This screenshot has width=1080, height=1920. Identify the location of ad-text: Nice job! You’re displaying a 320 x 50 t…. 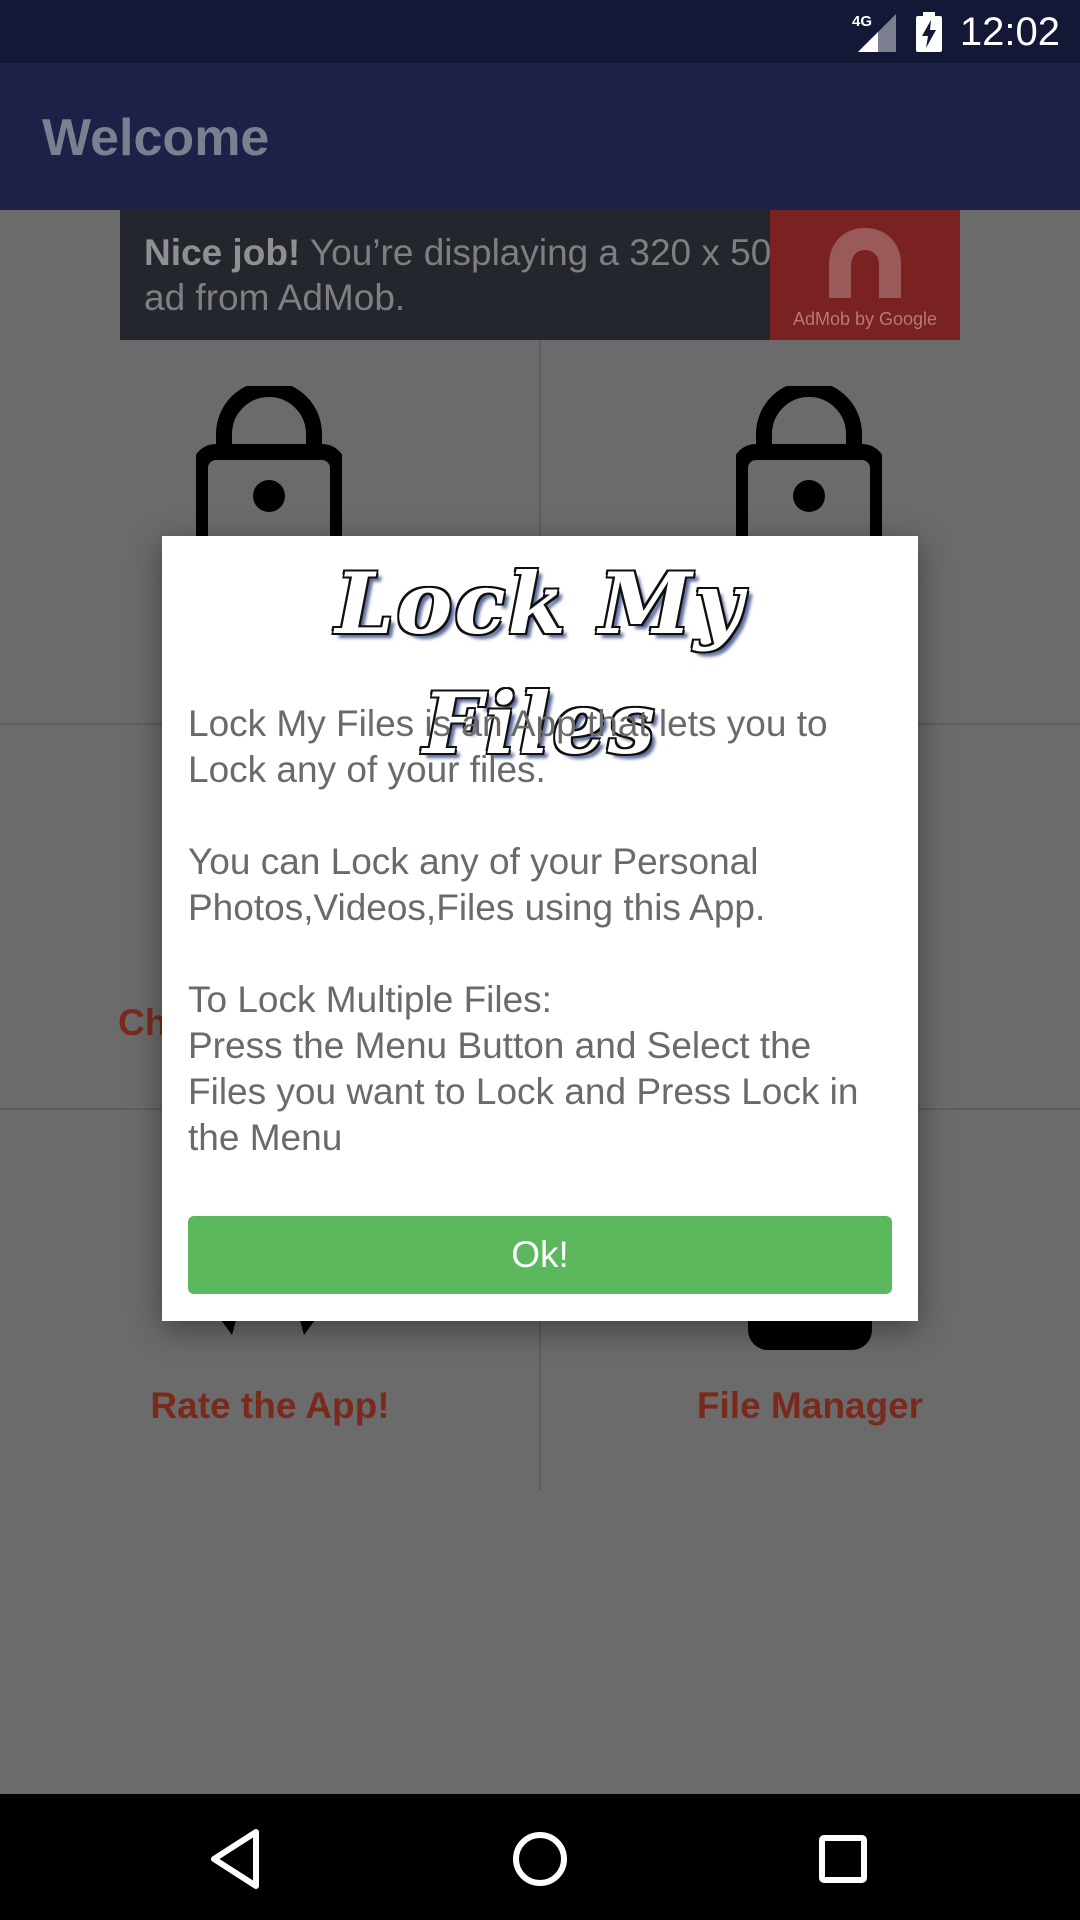
(494, 275).